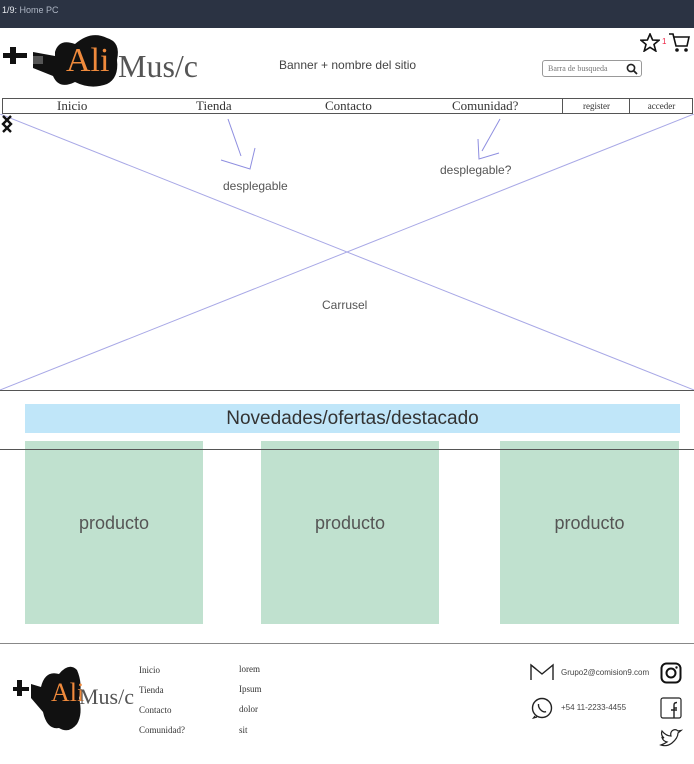  Describe the element at coordinates (664, 41) in the screenshot. I see `cart-count-badge: 1` at that location.